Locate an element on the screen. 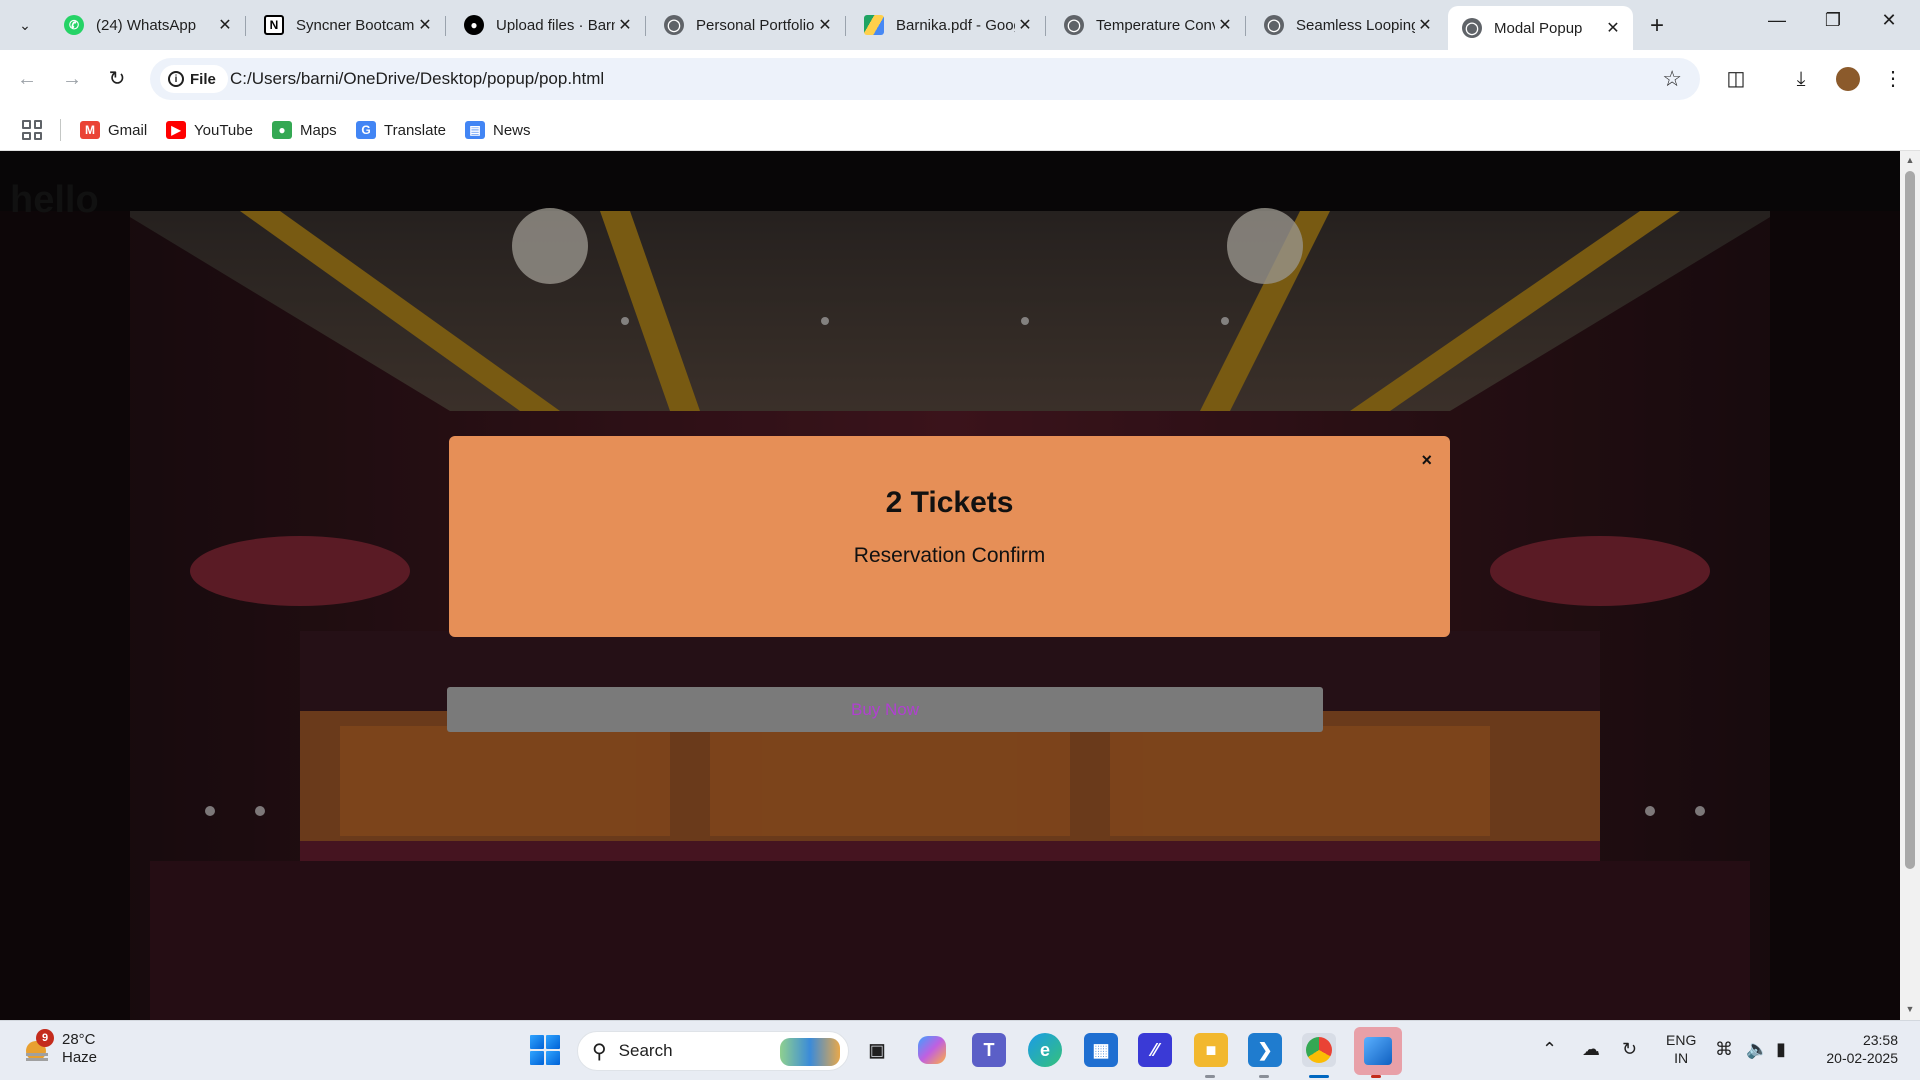 The image size is (1920, 1080). translate-icon: G is located at coordinates (366, 130).